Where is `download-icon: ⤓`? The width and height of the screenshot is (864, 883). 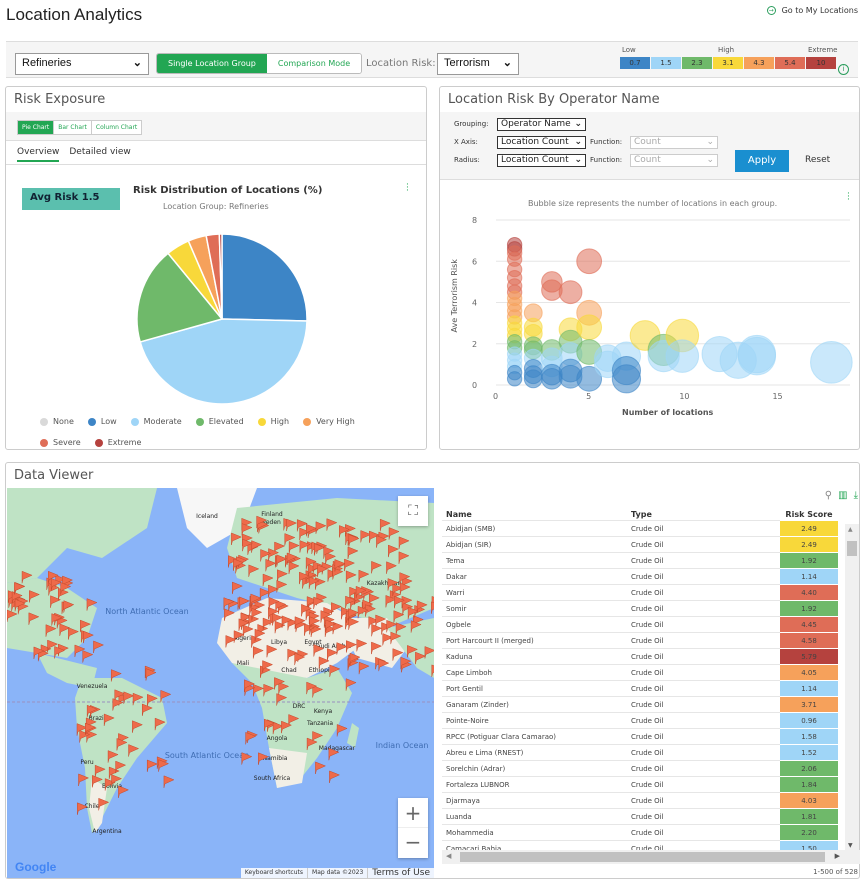 download-icon: ⤓ is located at coordinates (856, 495).